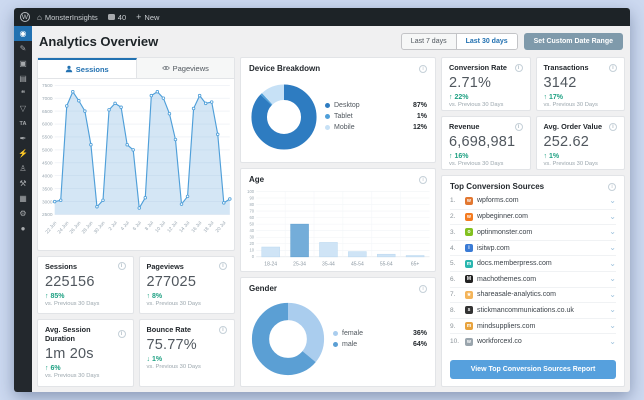 The width and height of the screenshot is (644, 400). Describe the element at coordinates (23, 228) in the screenshot. I see `sidebar-item-collapse: ●` at that location.